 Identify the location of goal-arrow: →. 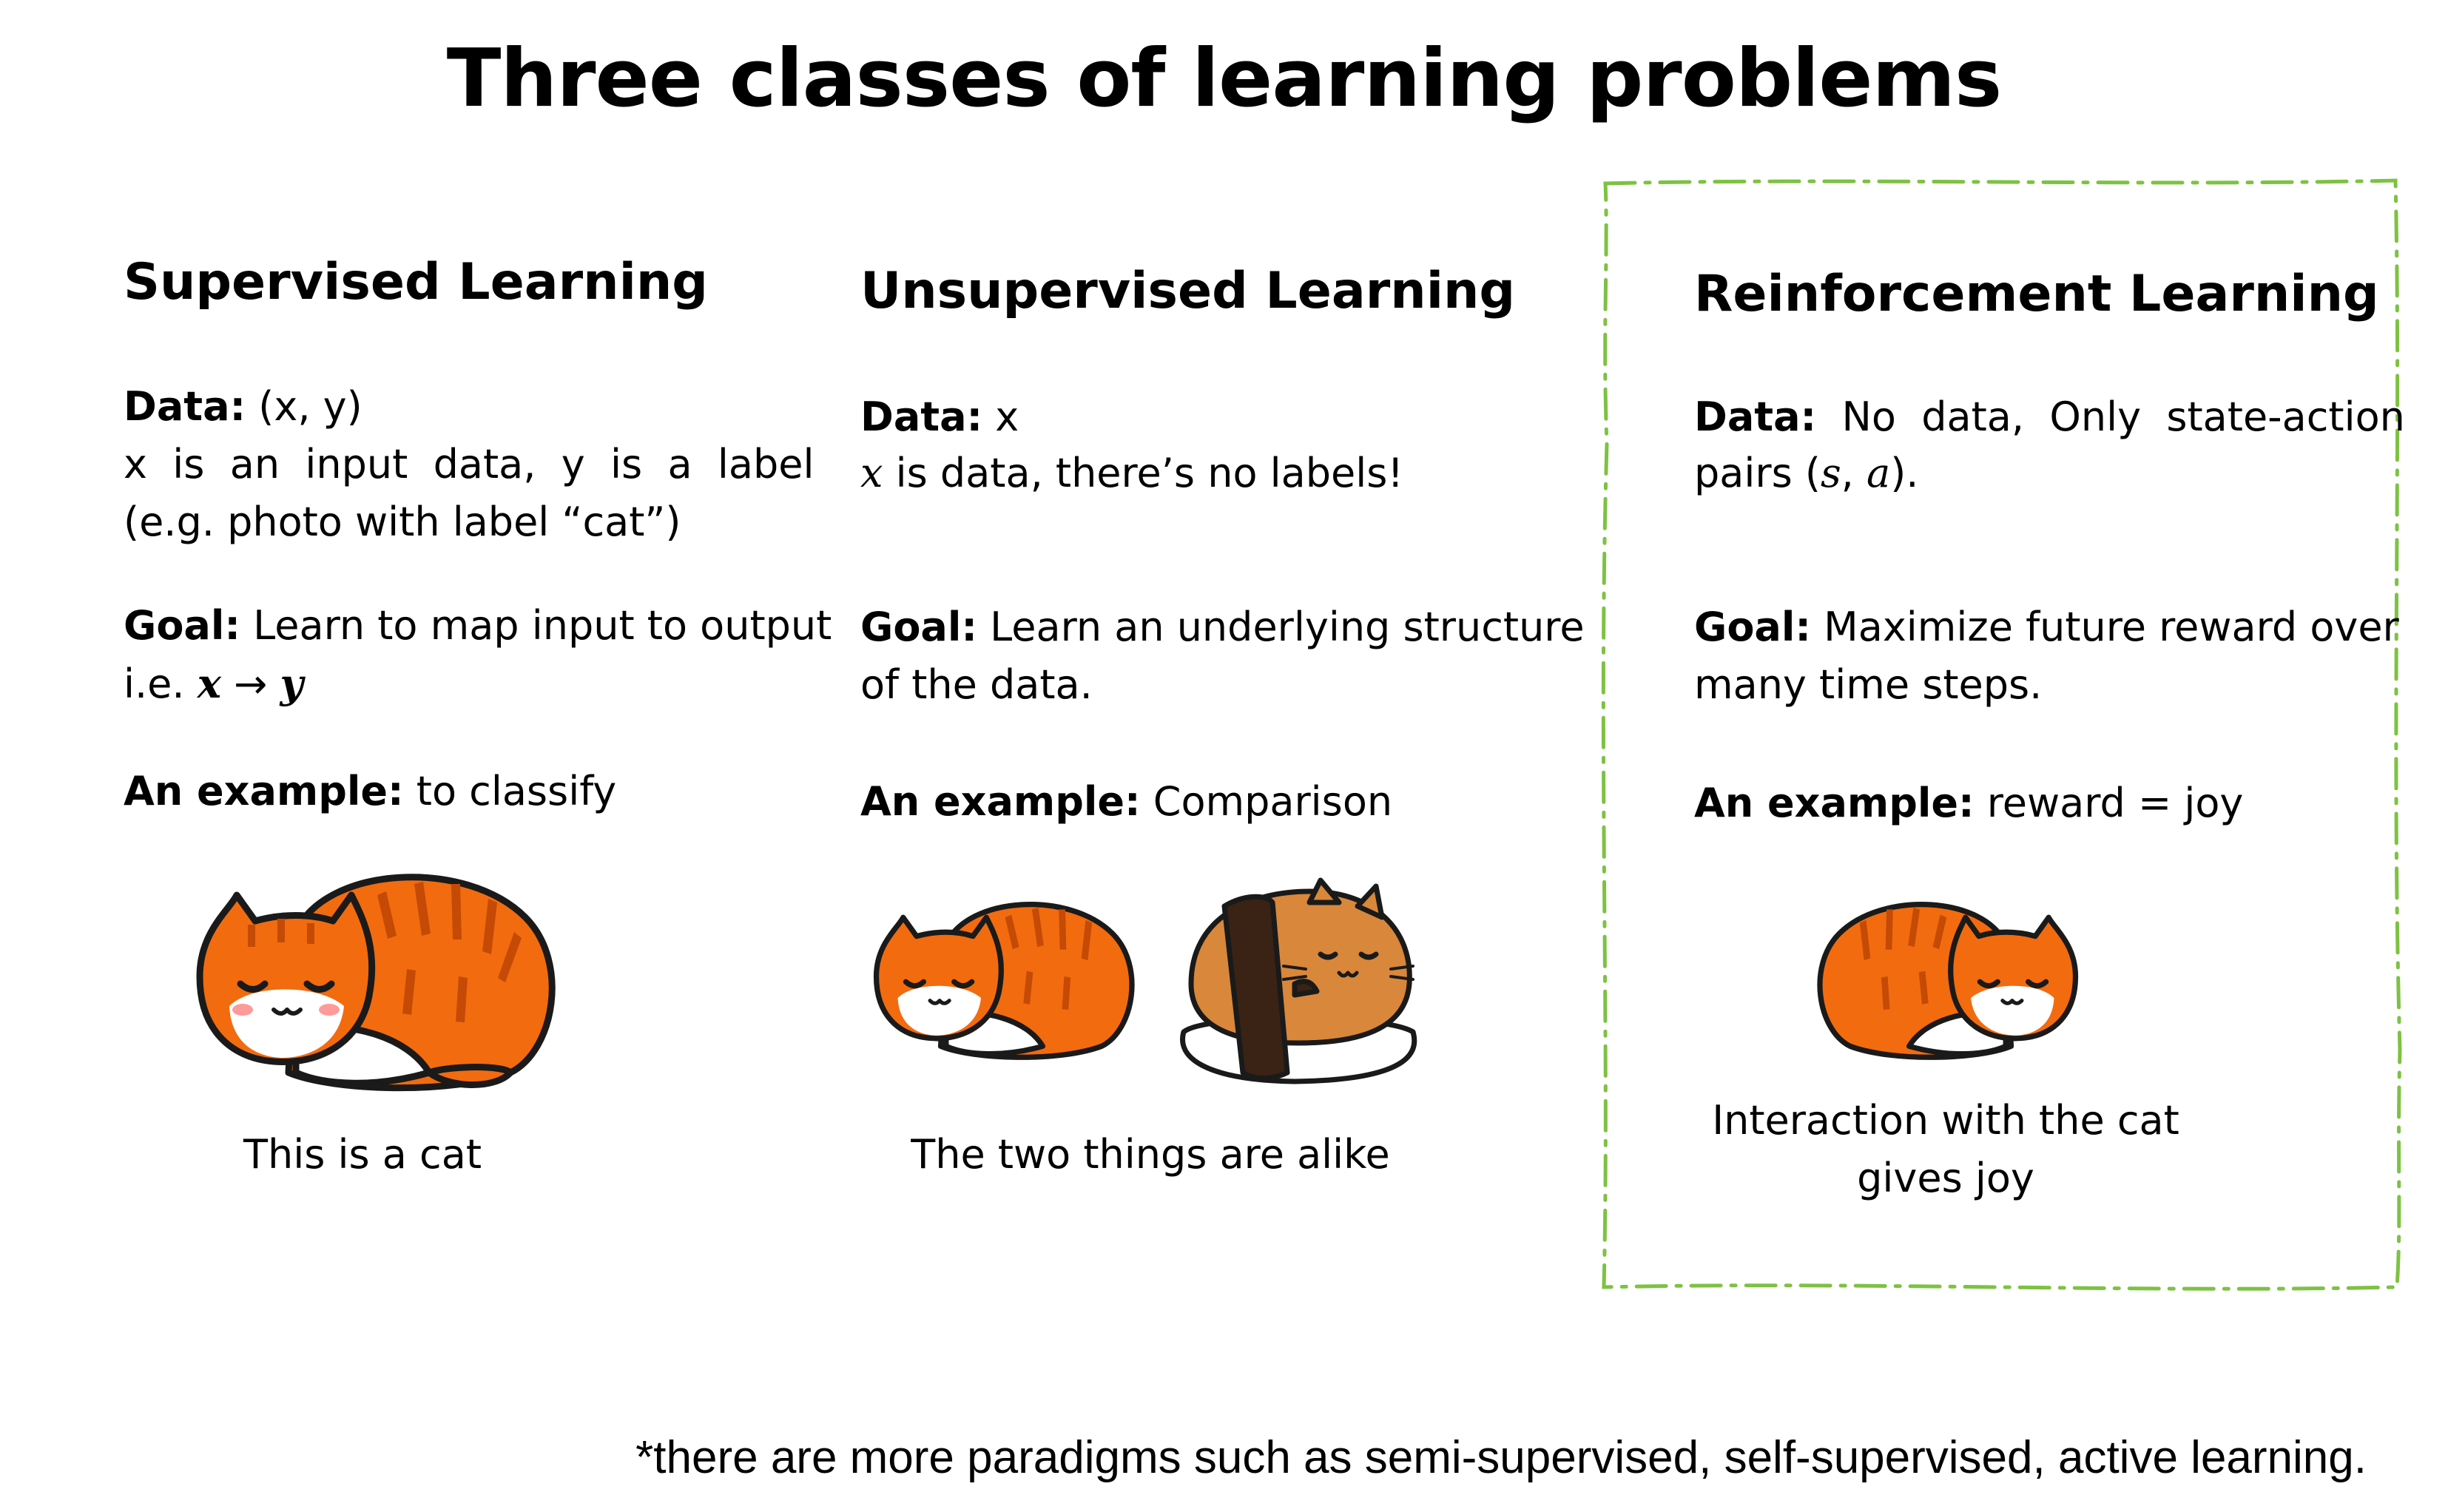
(250, 684).